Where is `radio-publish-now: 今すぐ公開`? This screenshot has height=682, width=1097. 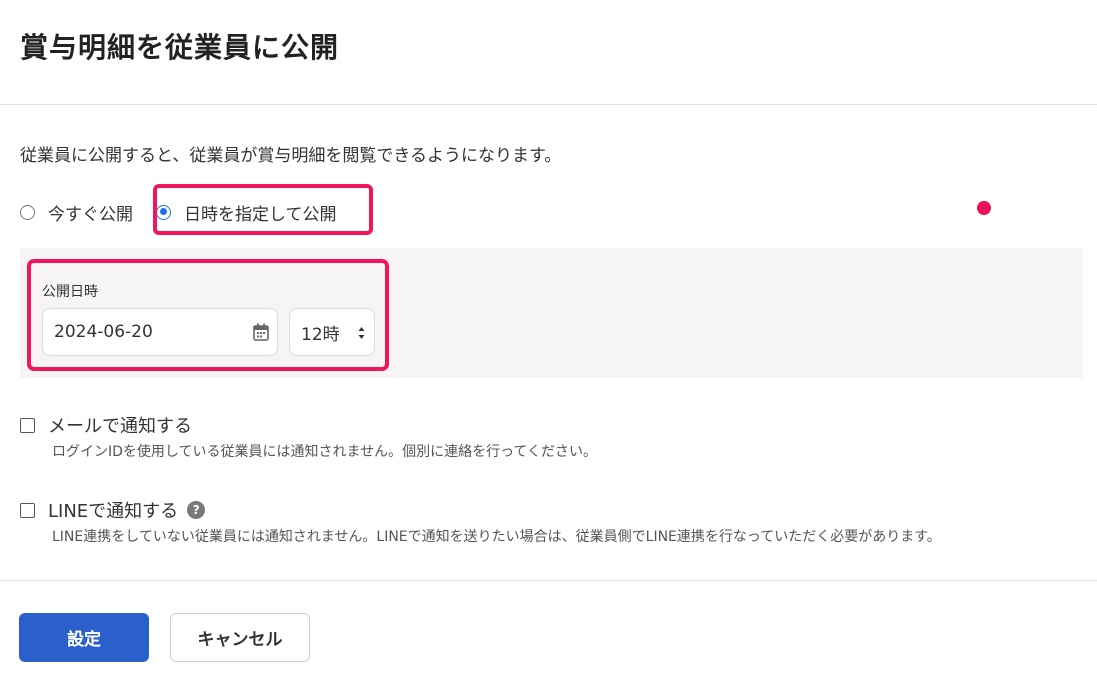
radio-publish-now: 今すぐ公開 is located at coordinates (76, 212).